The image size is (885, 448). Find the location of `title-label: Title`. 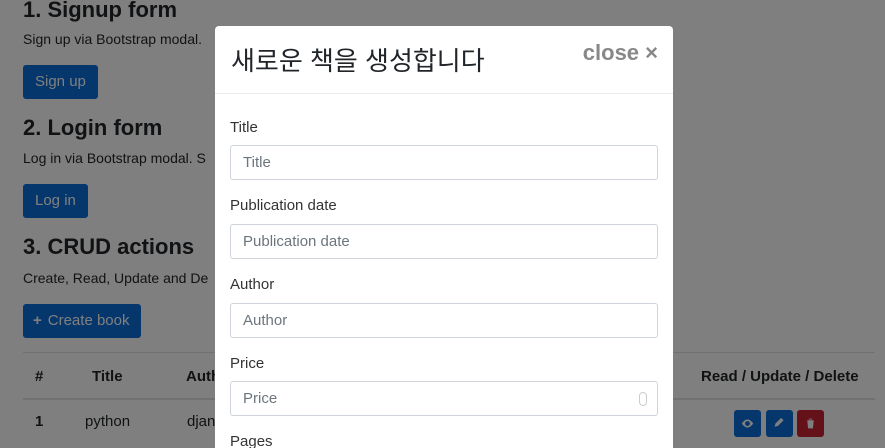

title-label: Title is located at coordinates (244, 127).